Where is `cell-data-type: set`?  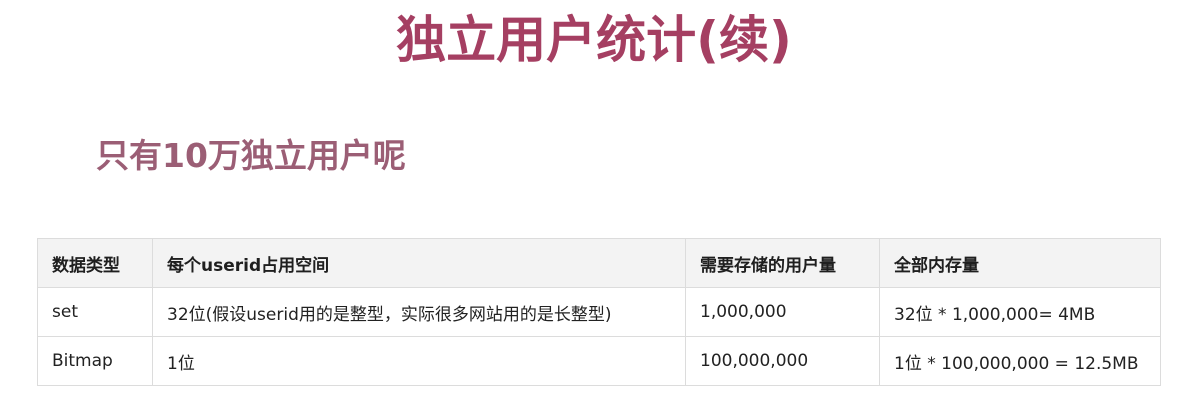 cell-data-type: set is located at coordinates (95, 312).